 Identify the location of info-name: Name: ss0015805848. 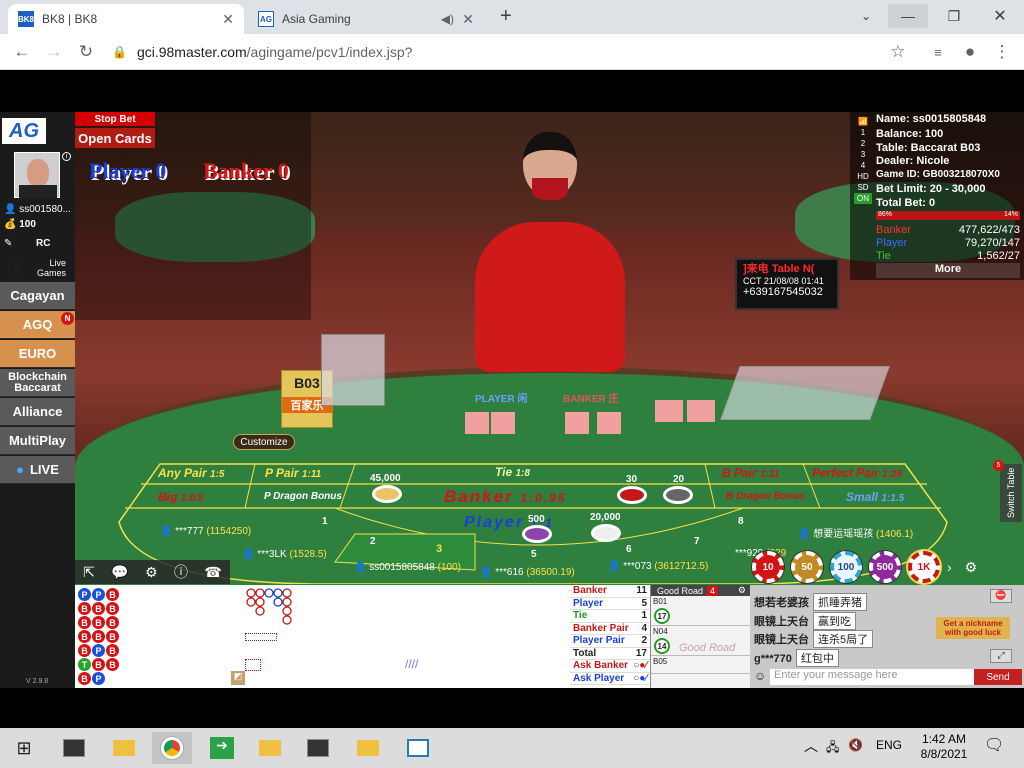
(931, 119).